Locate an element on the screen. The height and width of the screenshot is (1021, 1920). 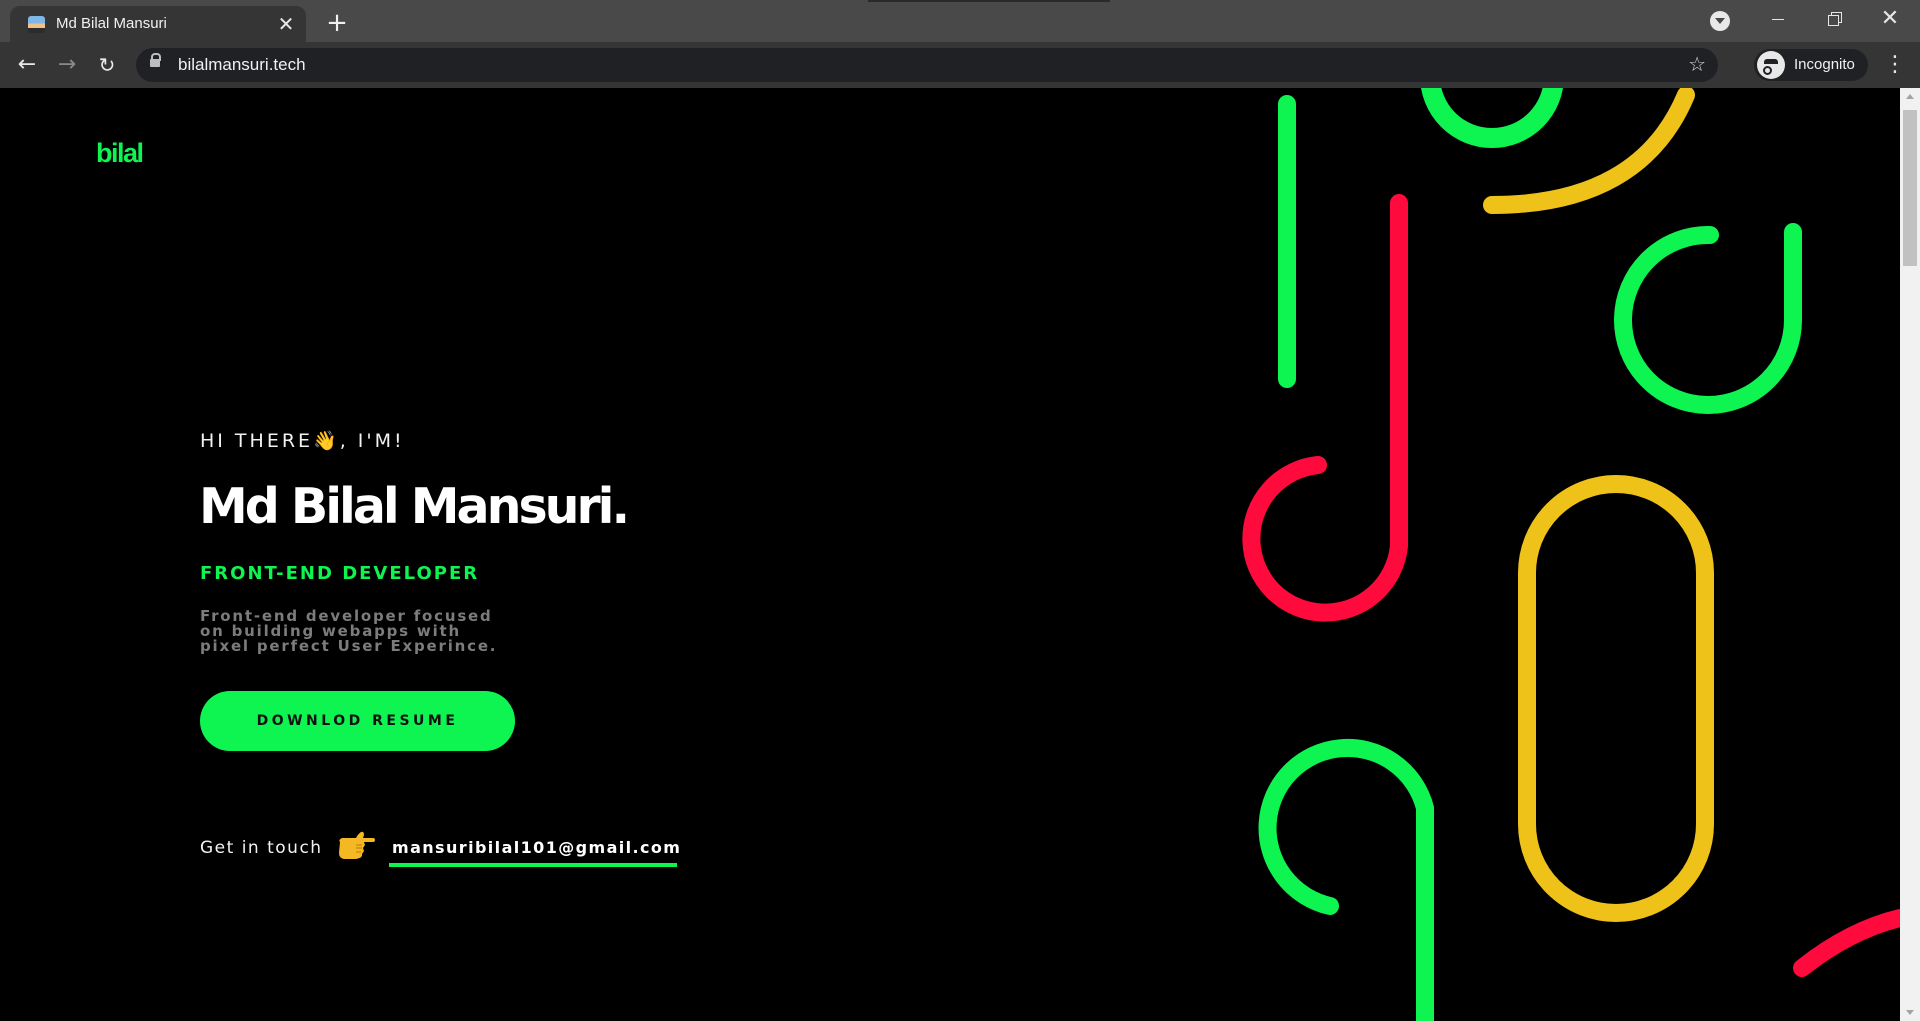
address-url: bilalmansuri.tech is located at coordinates (242, 65).